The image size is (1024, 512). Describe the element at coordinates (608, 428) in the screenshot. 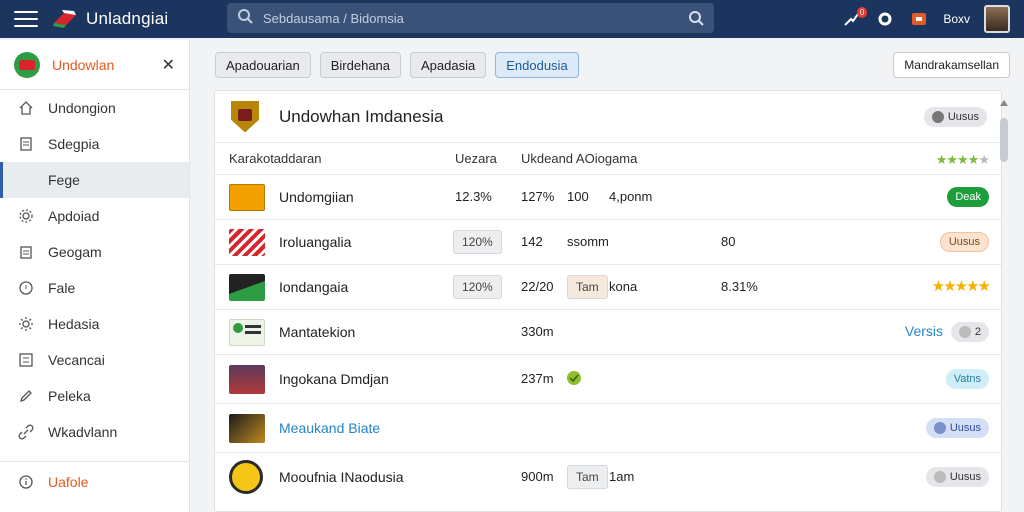

I see `table-row: Meaukand Biate Uusus` at that location.